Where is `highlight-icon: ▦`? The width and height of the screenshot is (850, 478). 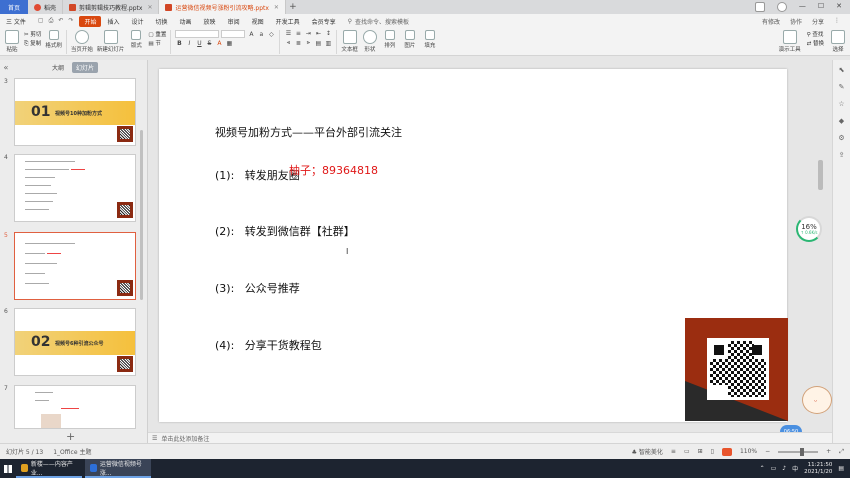
highlight-icon: ▦ is located at coordinates (229, 43).